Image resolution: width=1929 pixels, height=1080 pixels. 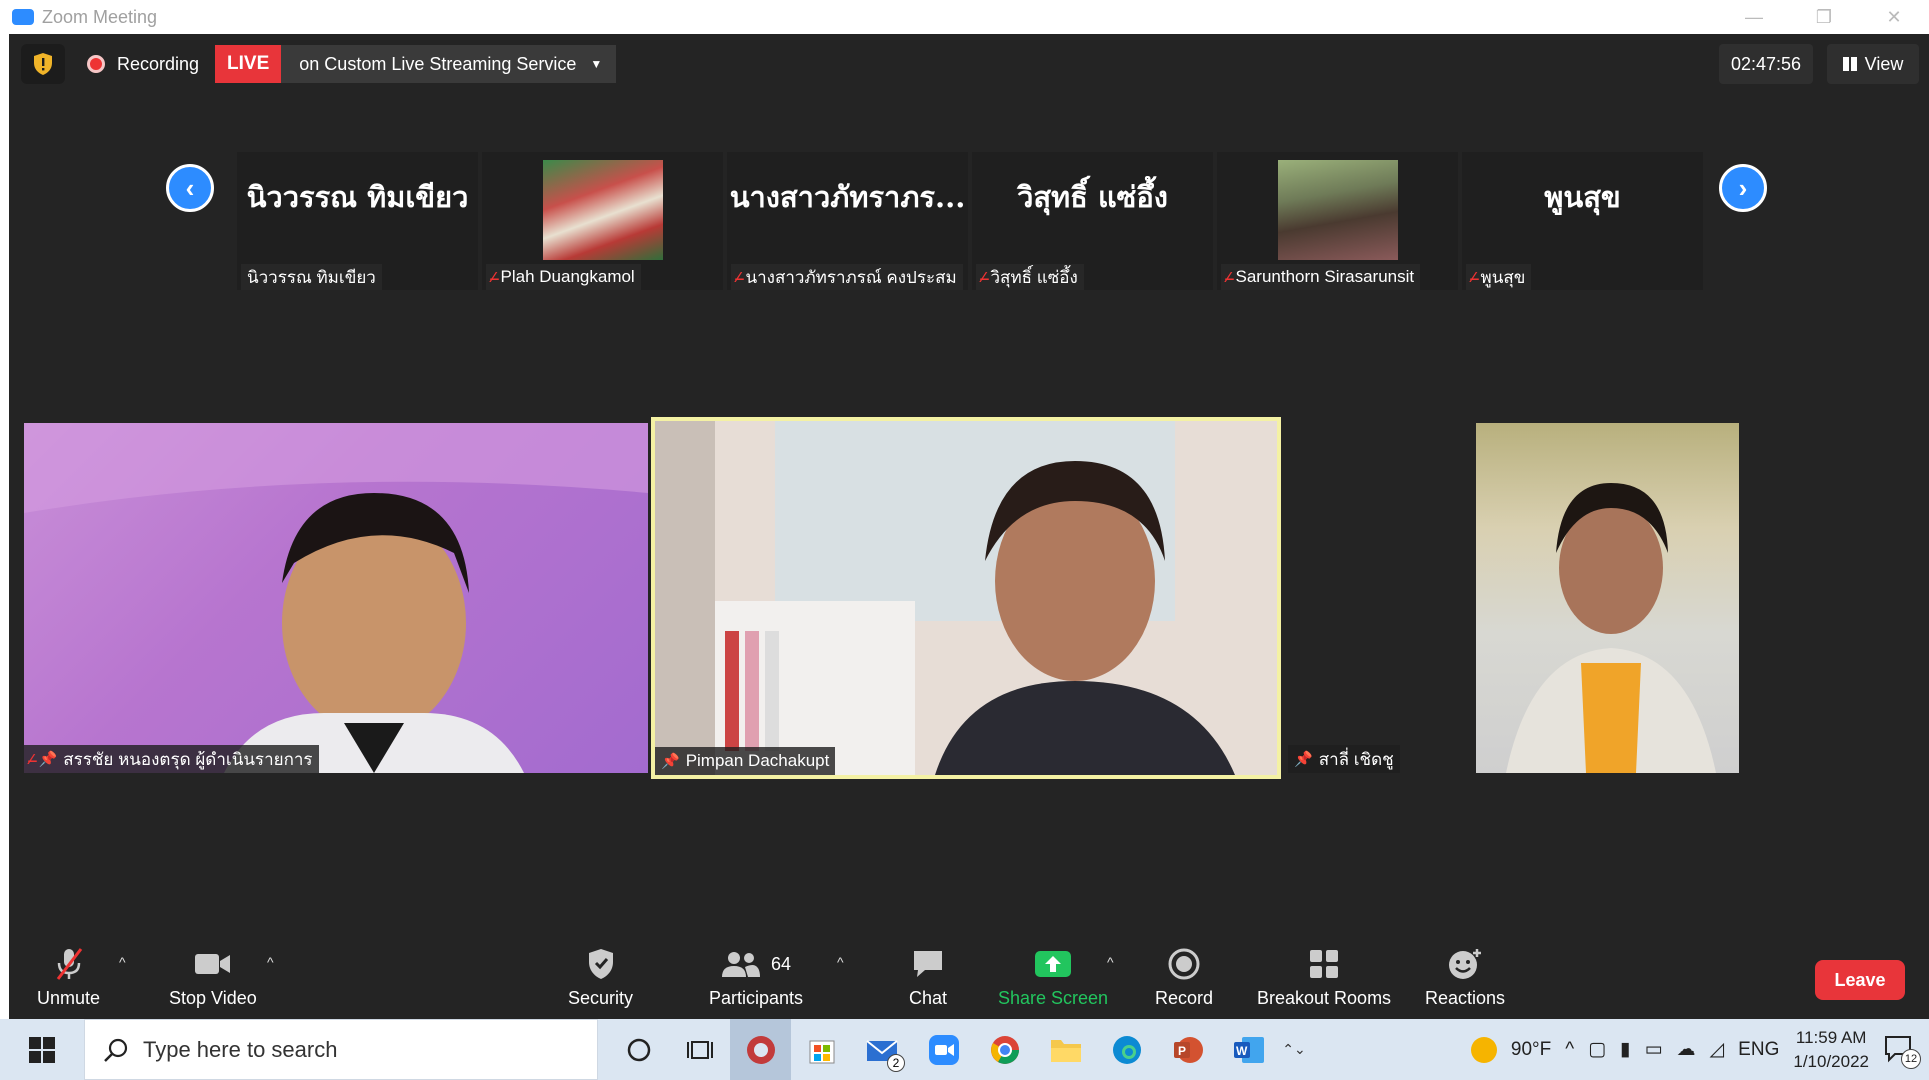 What do you see at coordinates (563, 277) in the screenshot?
I see `participant-name-tag: ⁄̶ Plah Duangkamol` at bounding box center [563, 277].